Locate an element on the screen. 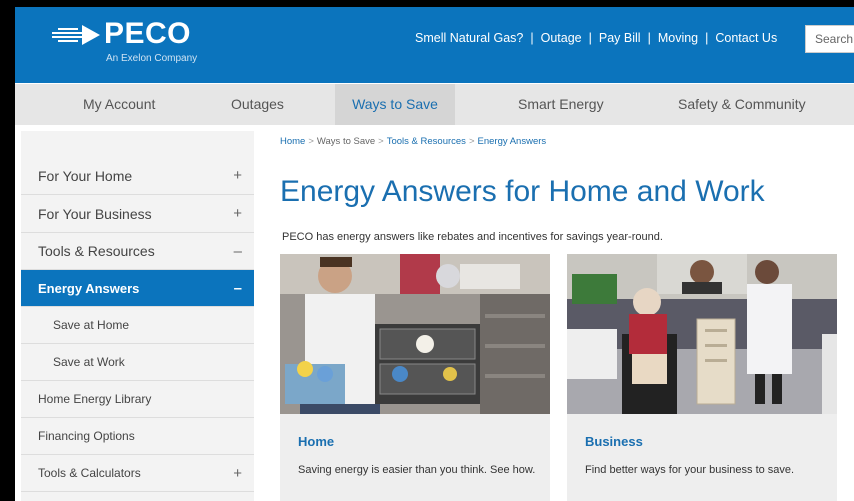 The height and width of the screenshot is (501, 854). nav-safety-community: Safety & Community is located at coordinates (742, 104).